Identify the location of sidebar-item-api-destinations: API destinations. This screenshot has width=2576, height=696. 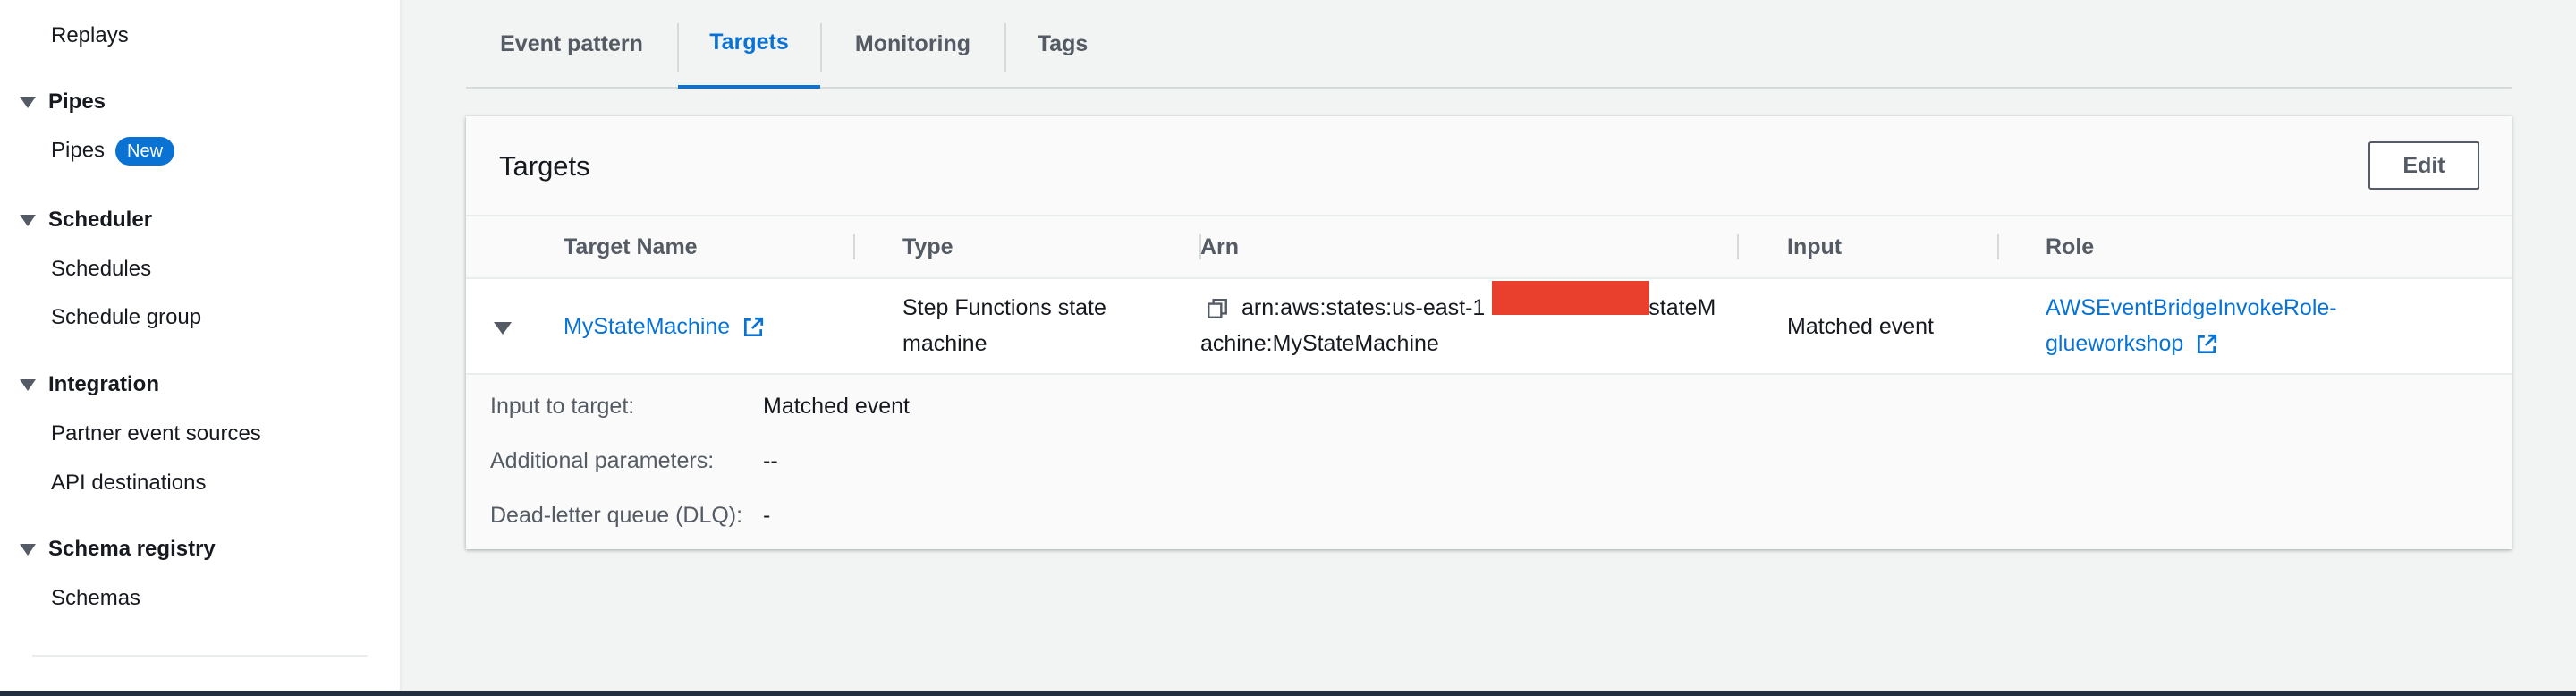
(128, 483).